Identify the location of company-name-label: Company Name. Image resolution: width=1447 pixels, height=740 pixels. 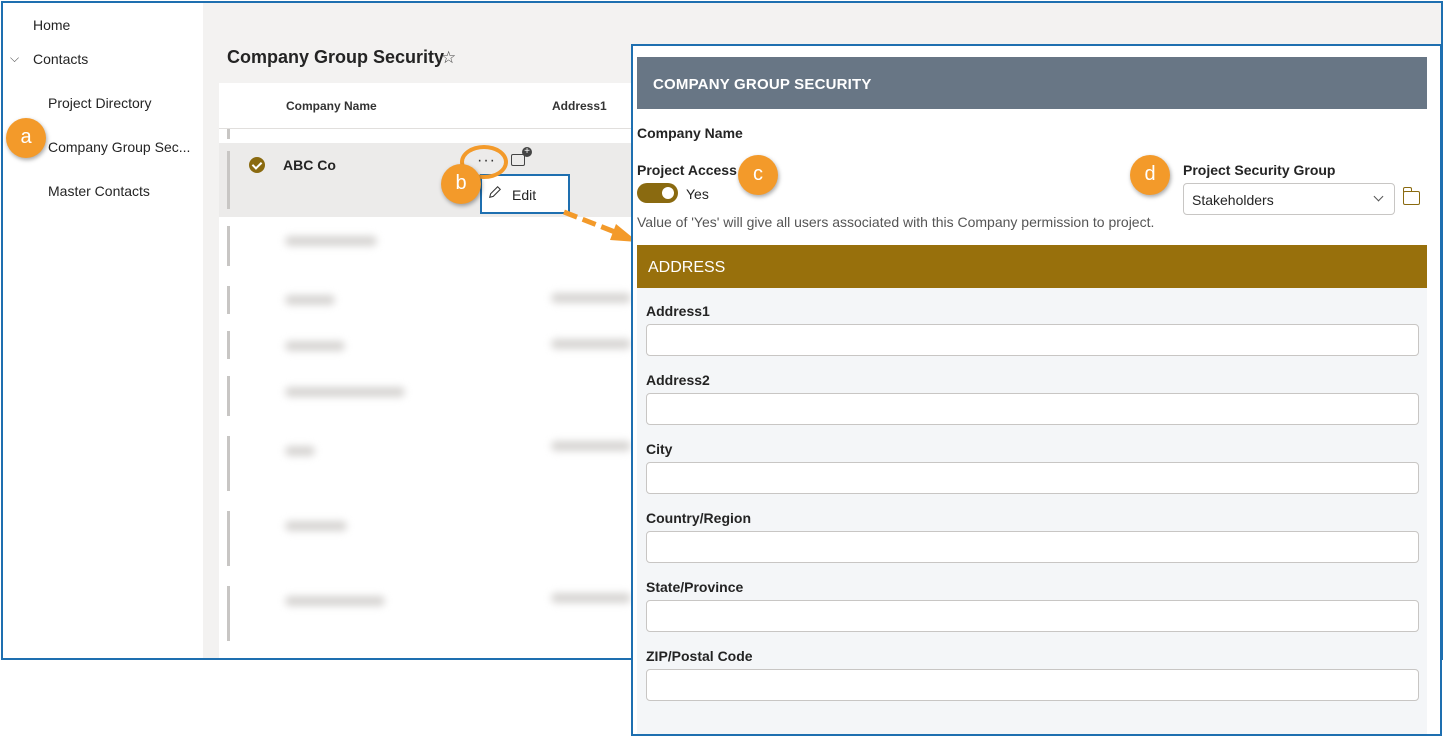
(690, 133).